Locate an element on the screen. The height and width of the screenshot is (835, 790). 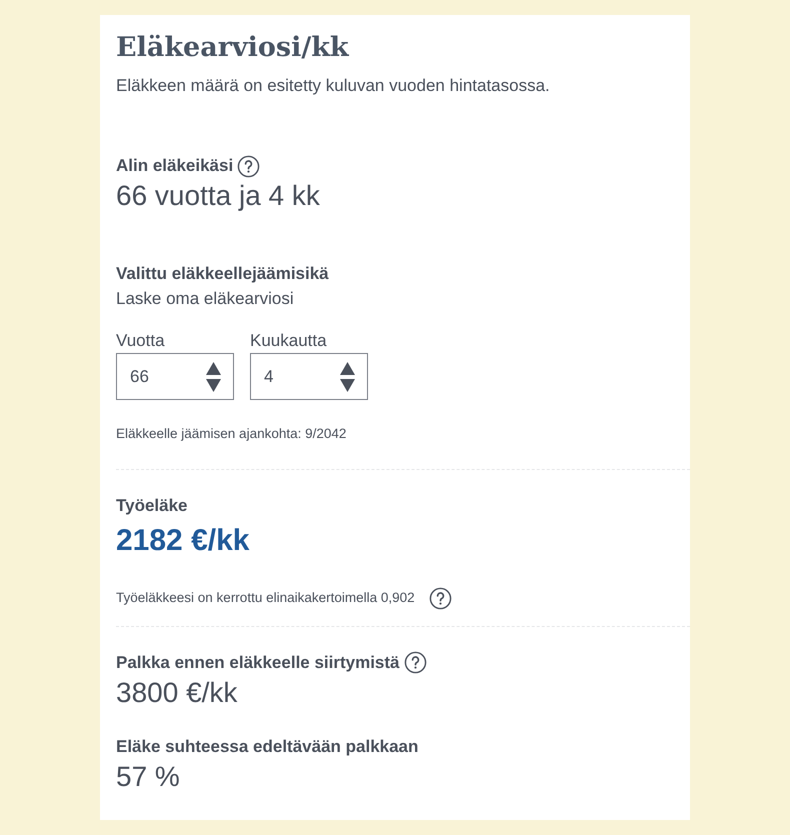
section-label: Alin eläkeikäsi is located at coordinates (175, 166).